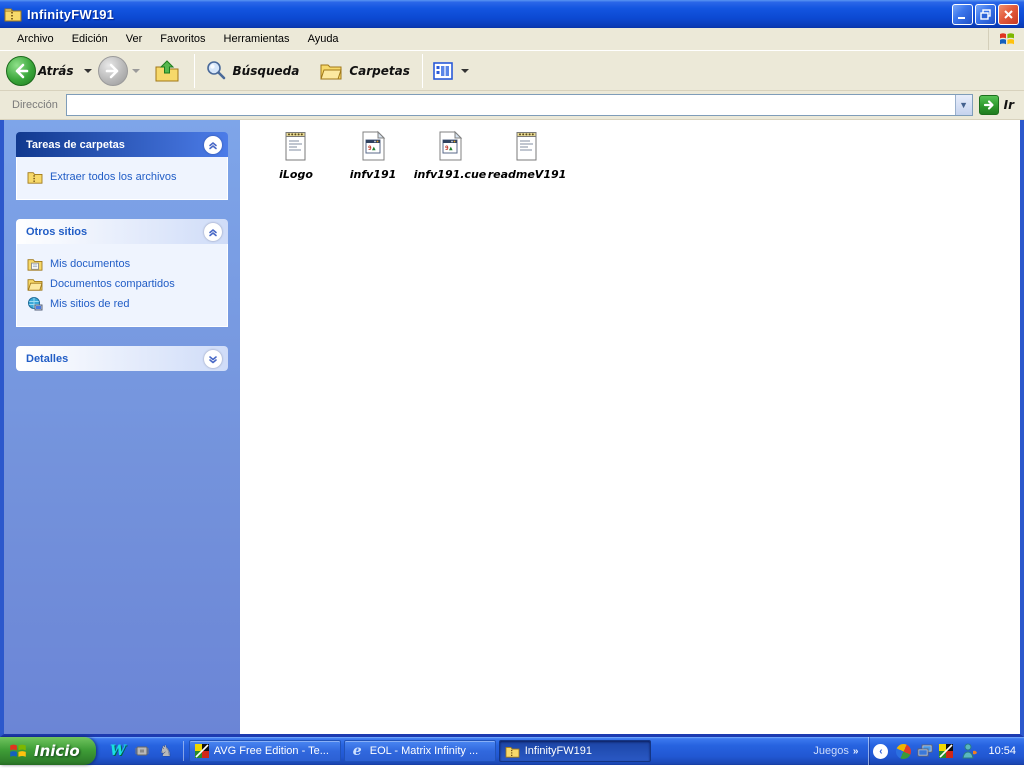 This screenshot has height=768, width=1024. What do you see at coordinates (988, 105) in the screenshot?
I see `go-button` at bounding box center [988, 105].